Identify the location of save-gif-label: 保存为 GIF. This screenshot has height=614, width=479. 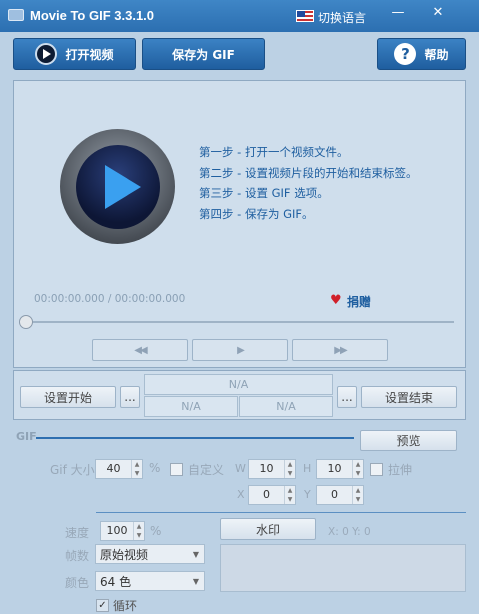
(203, 54).